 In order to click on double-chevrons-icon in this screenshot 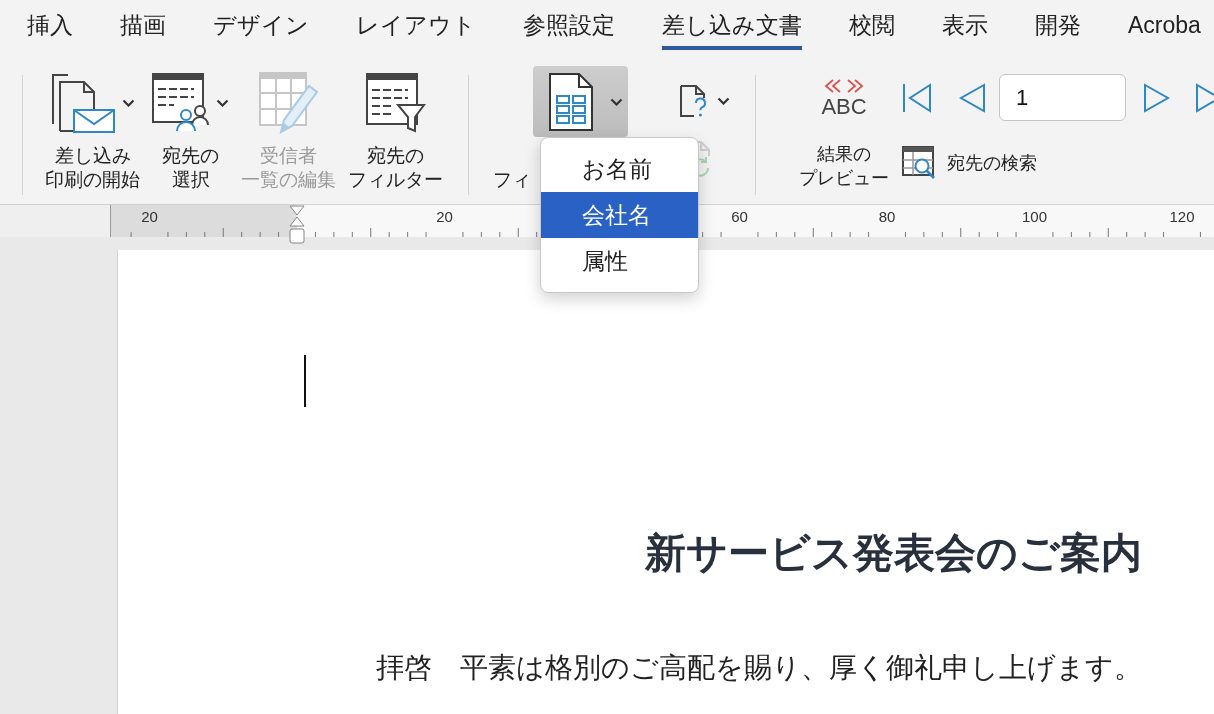, I will do `click(844, 86)`.